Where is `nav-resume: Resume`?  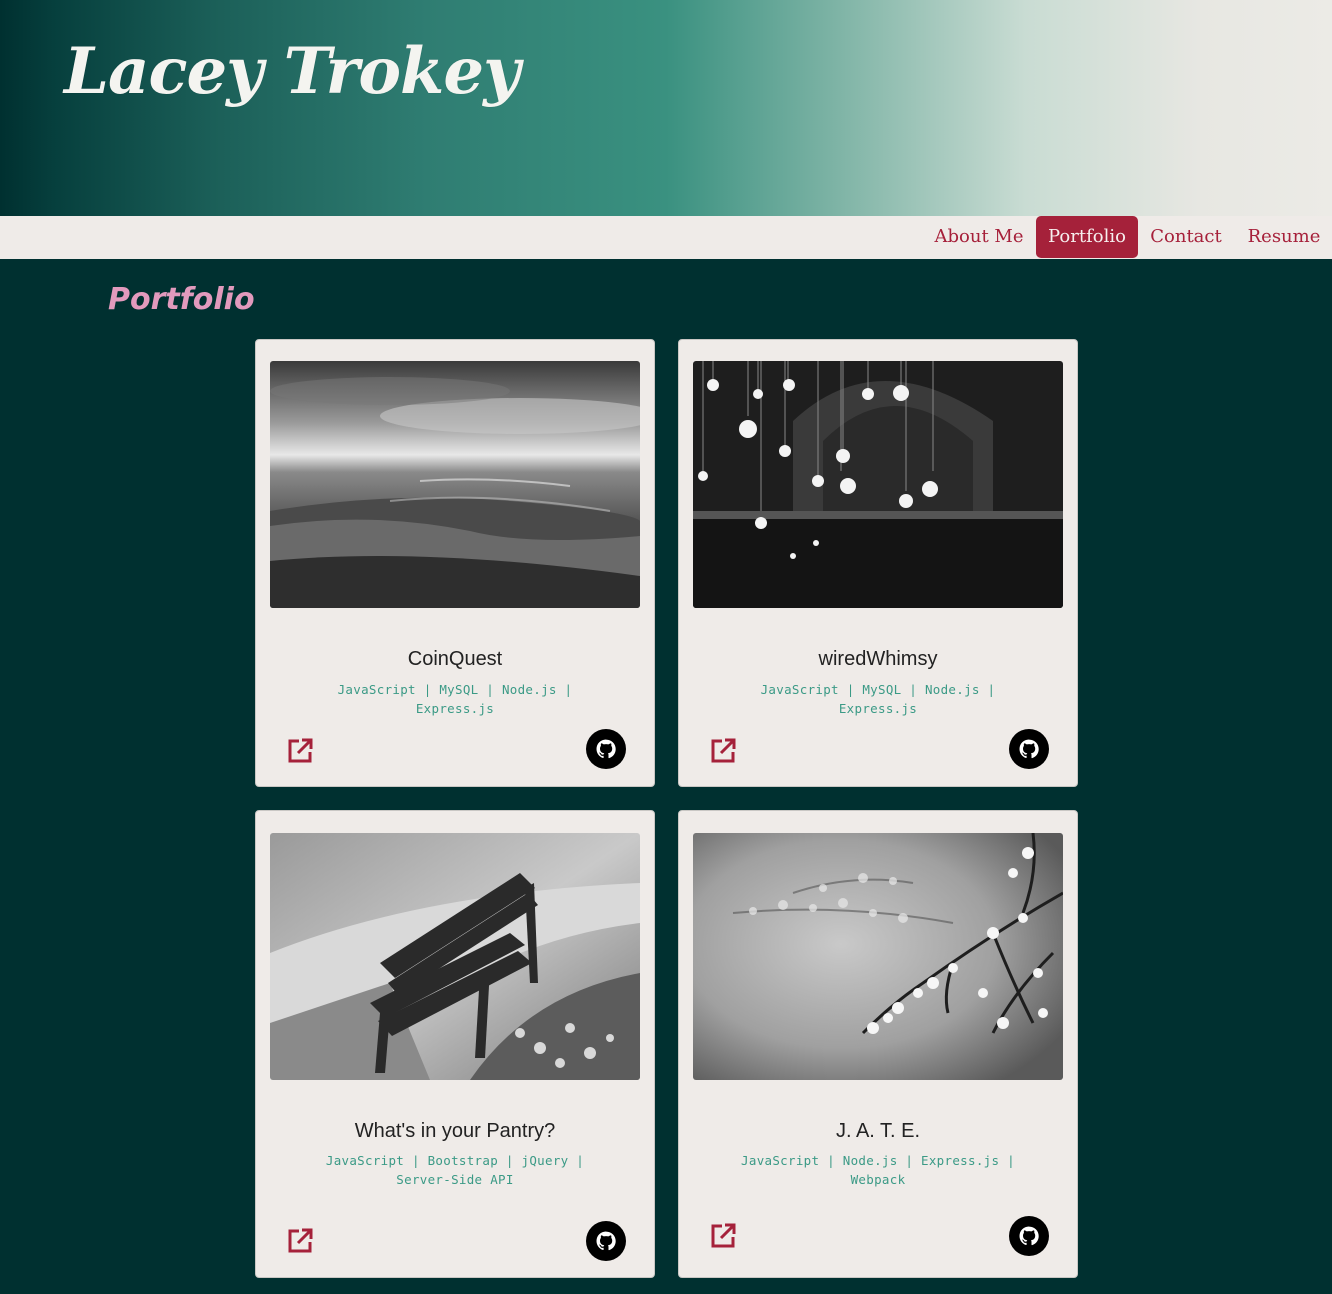
nav-resume: Resume is located at coordinates (1284, 237).